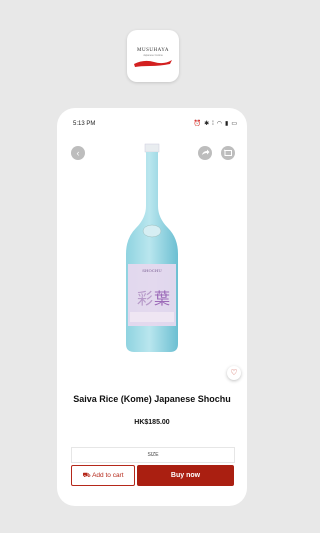  I want to click on favorite-button: ♡, so click(234, 373).